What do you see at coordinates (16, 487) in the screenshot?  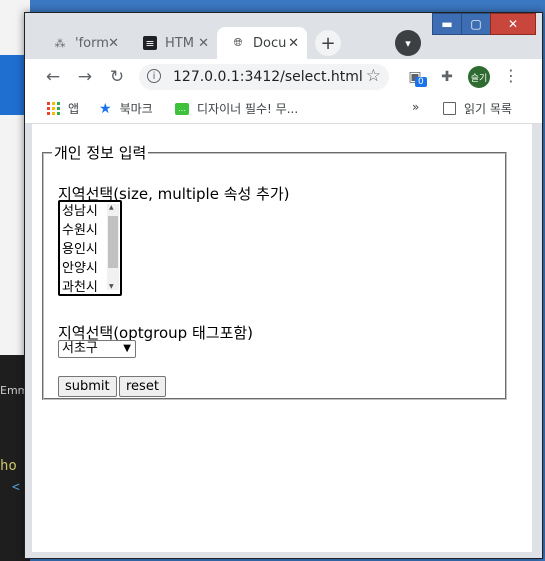 I see `background-code-line: <` at bounding box center [16, 487].